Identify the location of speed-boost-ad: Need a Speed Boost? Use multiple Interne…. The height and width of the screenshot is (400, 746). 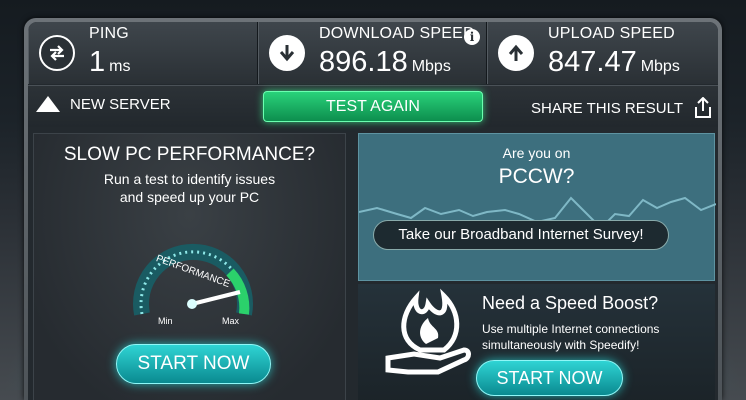
(536, 342).